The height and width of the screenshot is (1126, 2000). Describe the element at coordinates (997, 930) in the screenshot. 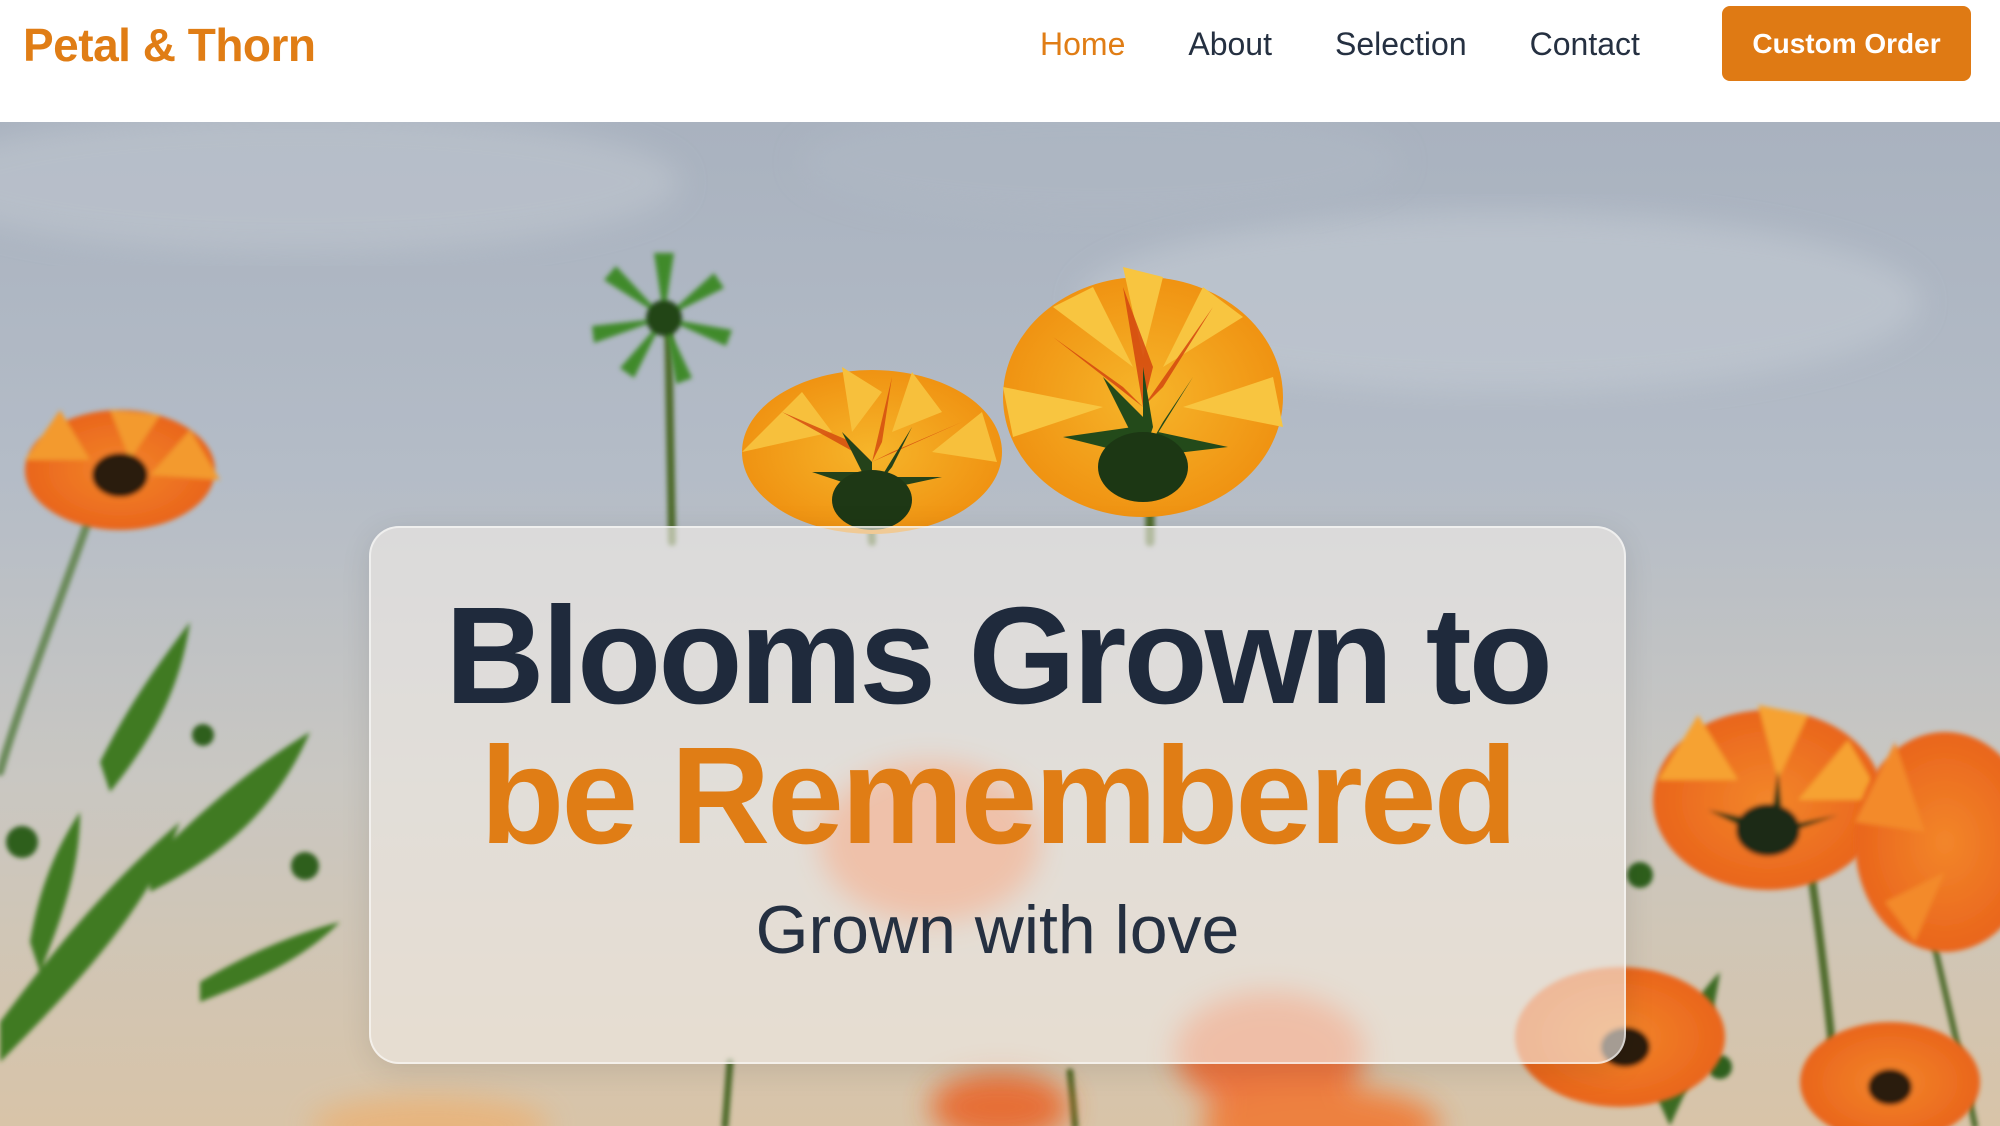

I see `hero-subtitle: Grown with love` at that location.